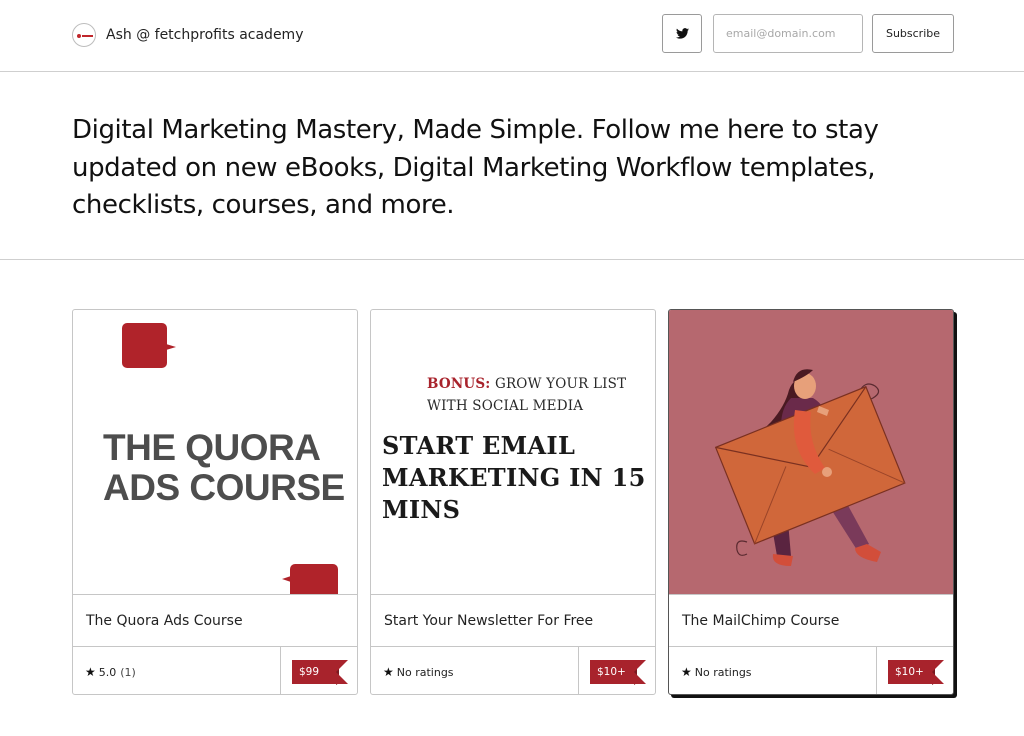 This screenshot has height=736, width=1024. I want to click on twitter-button, so click(682, 33).